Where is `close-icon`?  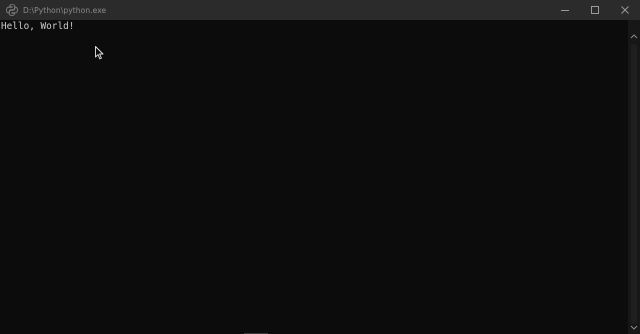
close-icon is located at coordinates (625, 10).